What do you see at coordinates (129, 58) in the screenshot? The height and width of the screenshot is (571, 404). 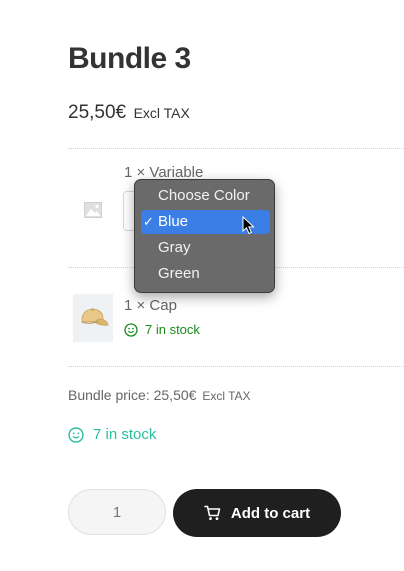 I see `product-title: Bundle 3` at bounding box center [129, 58].